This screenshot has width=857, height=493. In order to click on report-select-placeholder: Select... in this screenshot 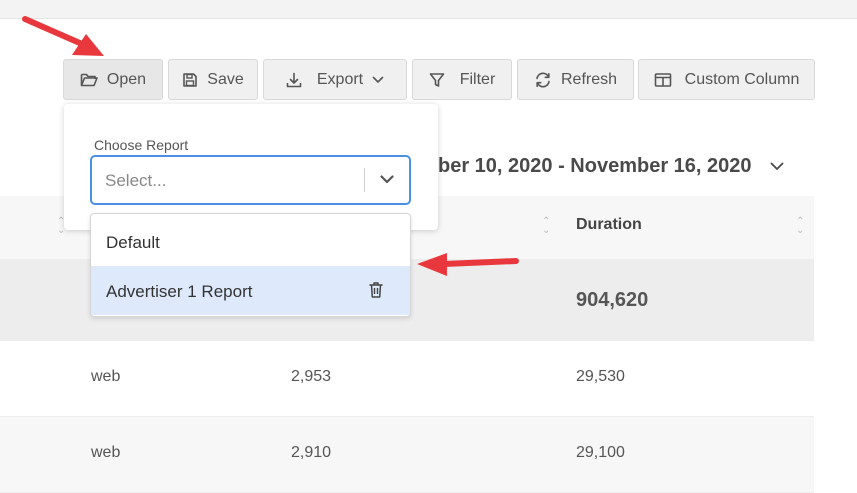, I will do `click(136, 180)`.